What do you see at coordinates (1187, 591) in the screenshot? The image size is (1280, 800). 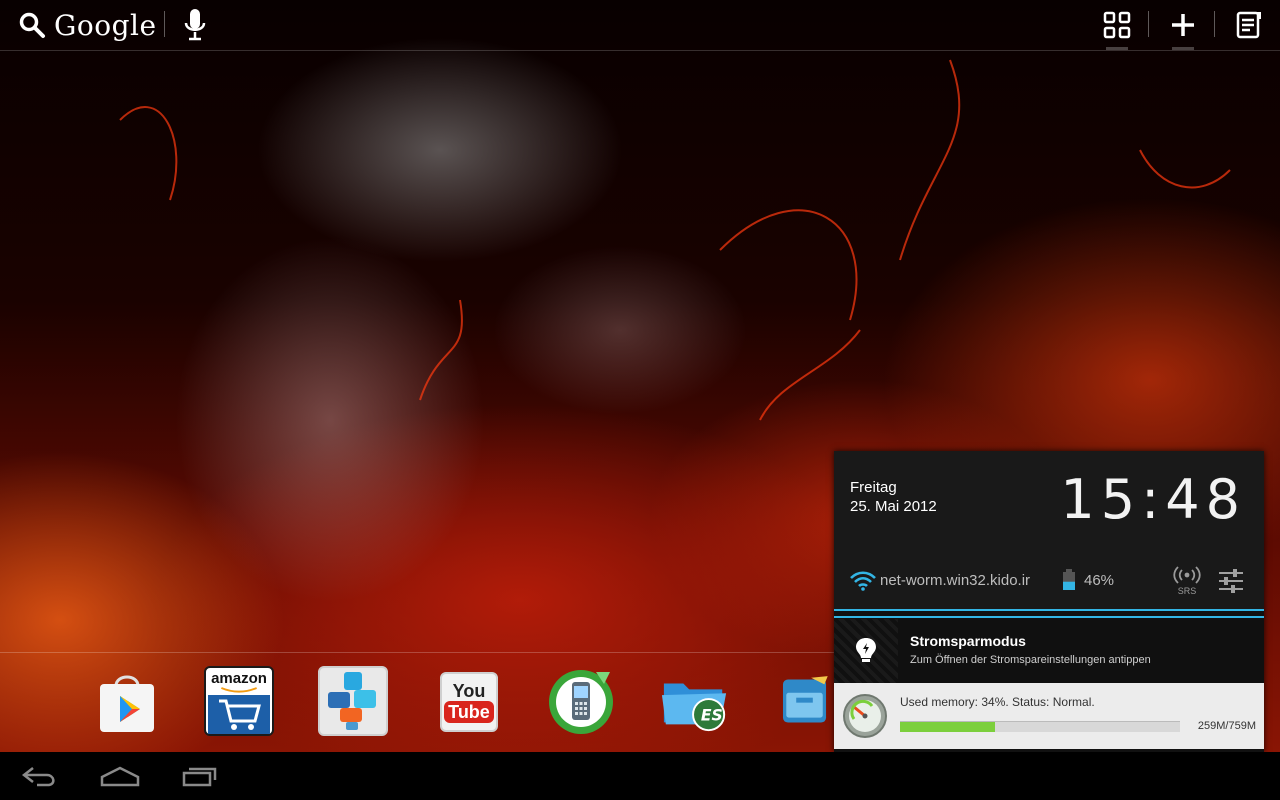 I see `srs-label: SRS` at bounding box center [1187, 591].